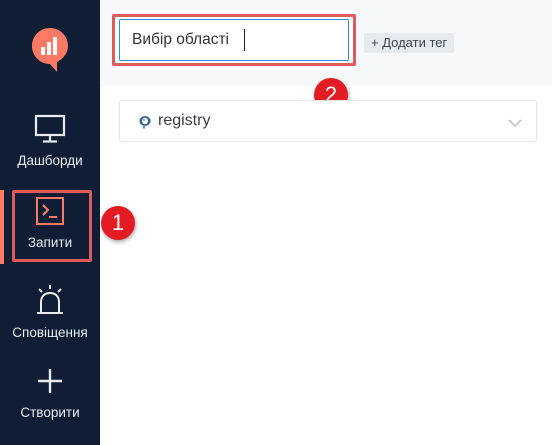 Image resolution: width=552 pixels, height=445 pixels. What do you see at coordinates (50, 160) in the screenshot?
I see `sidebar-item-label: Дашборди` at bounding box center [50, 160].